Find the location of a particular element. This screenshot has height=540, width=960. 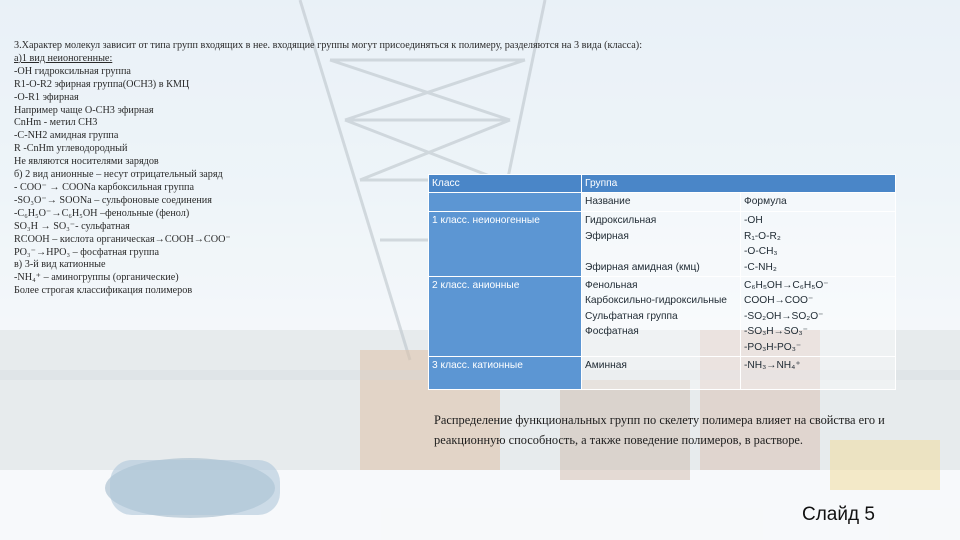

text-line: -C-NH2 амидная группа is located at coordinates (66, 136).